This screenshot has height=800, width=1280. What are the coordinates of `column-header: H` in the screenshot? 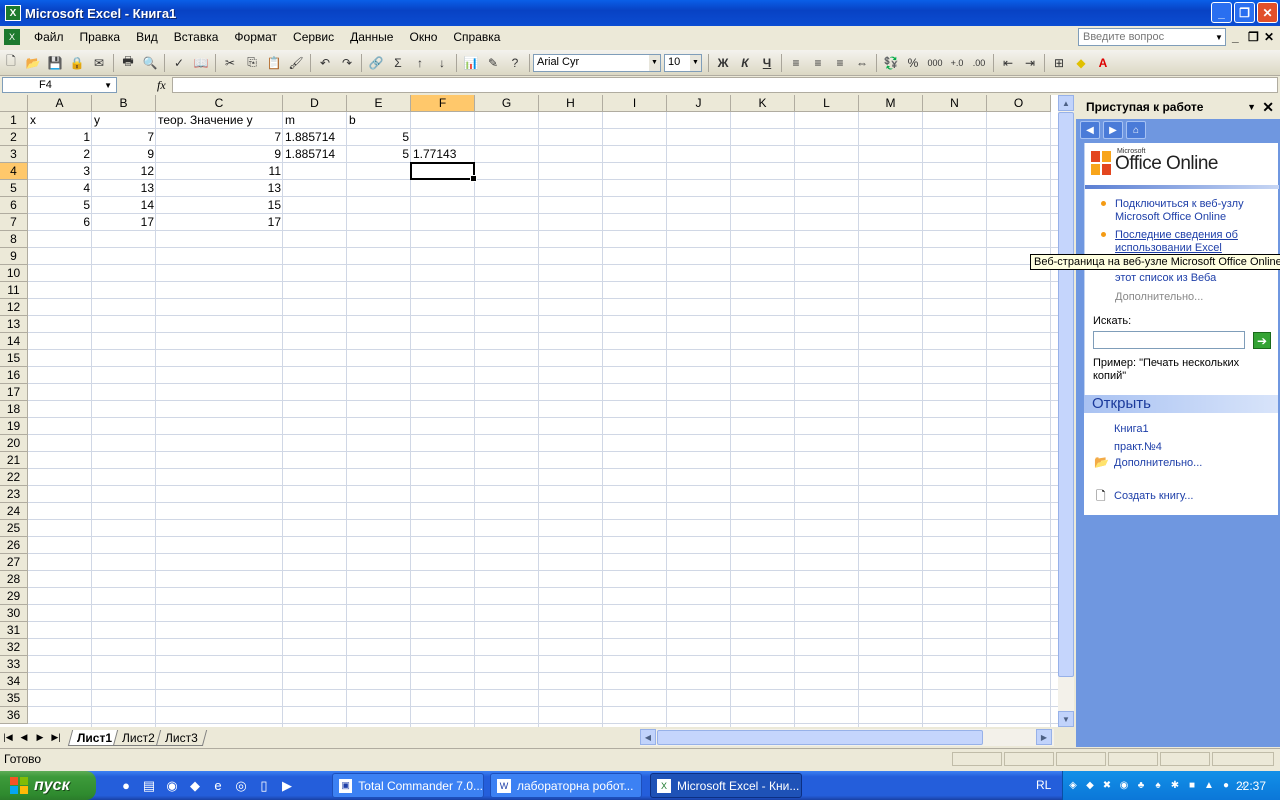 It's located at (571, 103).